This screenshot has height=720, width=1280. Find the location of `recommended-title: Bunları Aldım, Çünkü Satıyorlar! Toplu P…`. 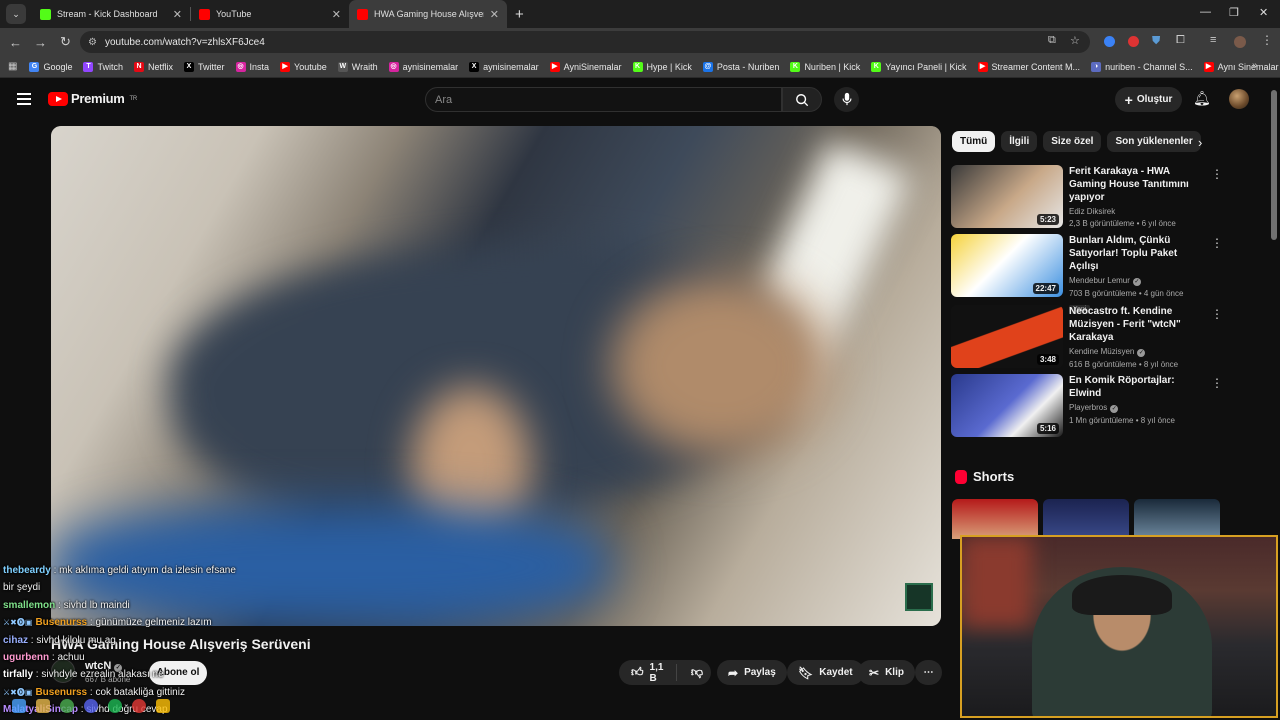

recommended-title: Bunları Aldım, Çünkü Satıyorlar! Toplu P… is located at coordinates (1139, 253).